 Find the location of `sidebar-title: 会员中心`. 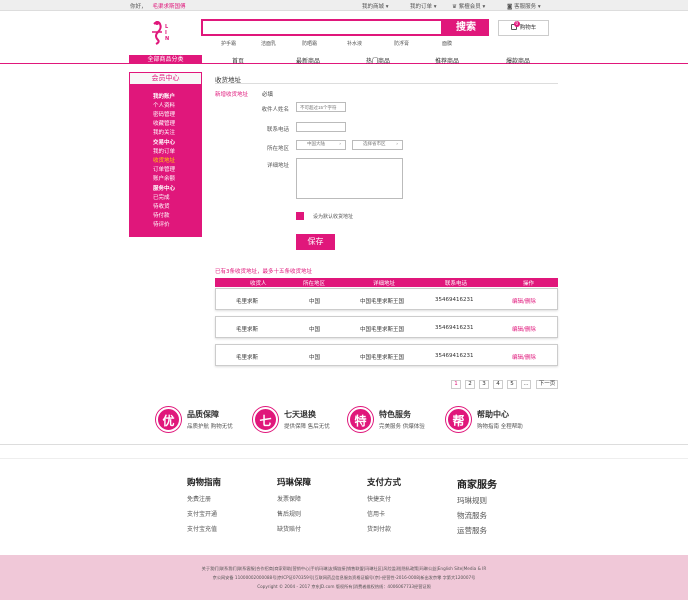

sidebar-title: 会员中心 is located at coordinates (165, 78).